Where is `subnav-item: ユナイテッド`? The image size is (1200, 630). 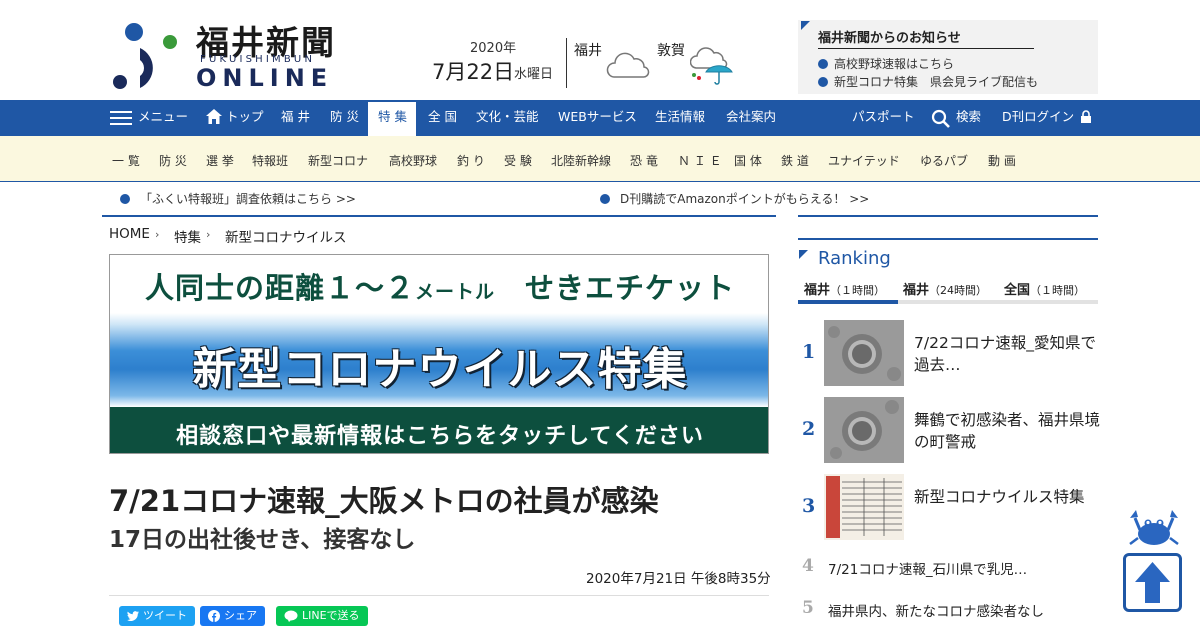 subnav-item: ユナイテッド is located at coordinates (864, 160).